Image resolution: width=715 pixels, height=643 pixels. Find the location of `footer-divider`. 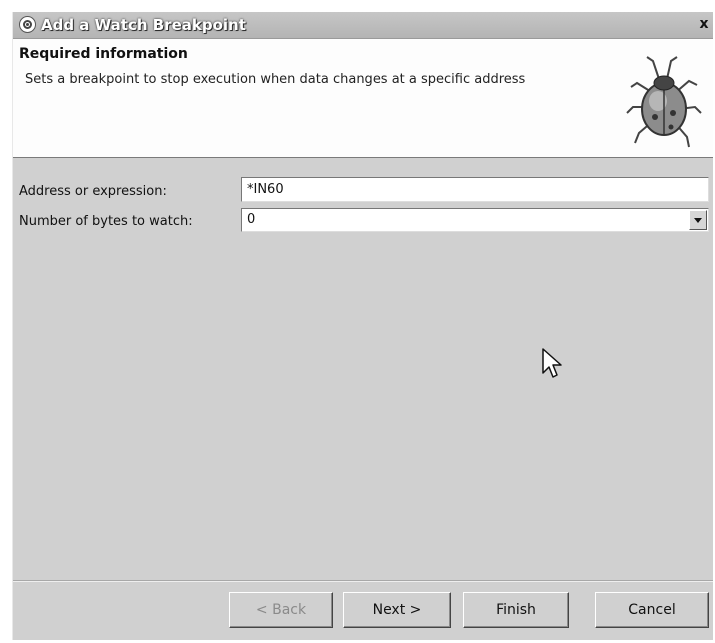

footer-divider is located at coordinates (363, 581).